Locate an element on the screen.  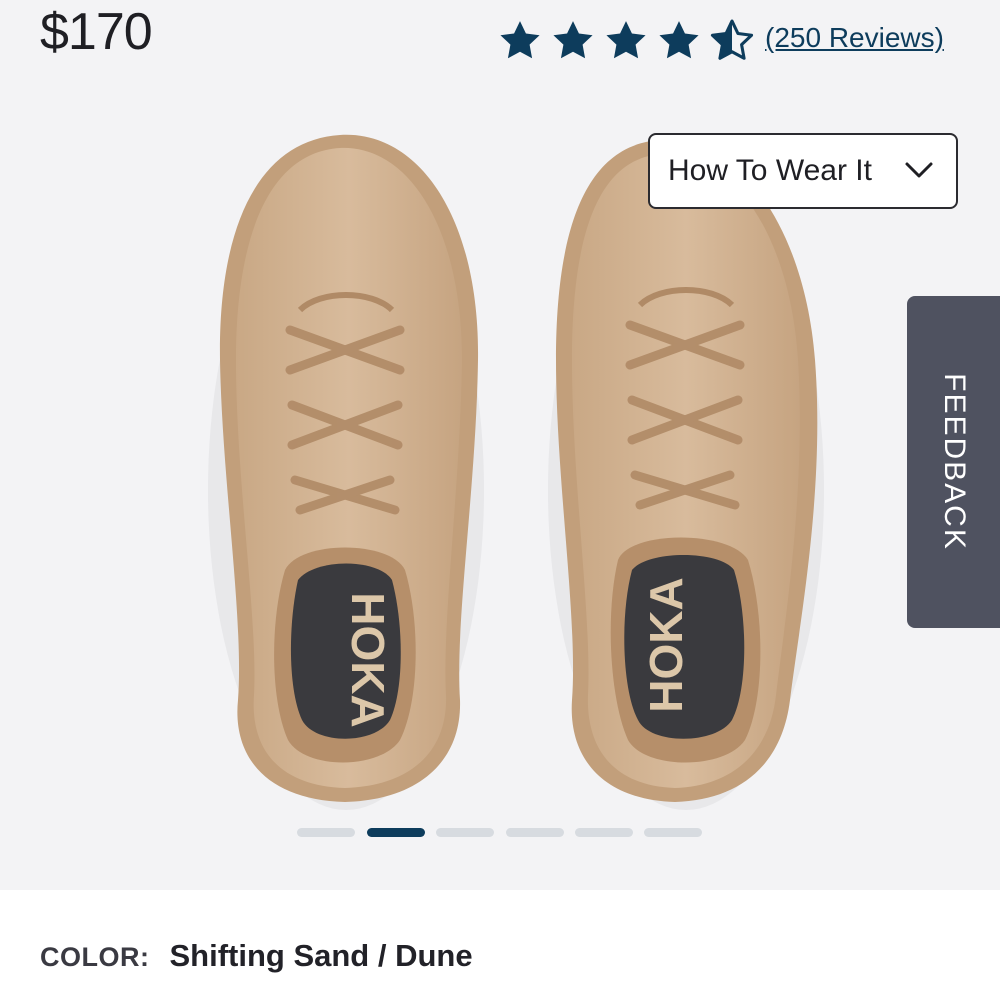
color-selector: COLOR: Shifting Sand / Dune is located at coordinates (256, 956).